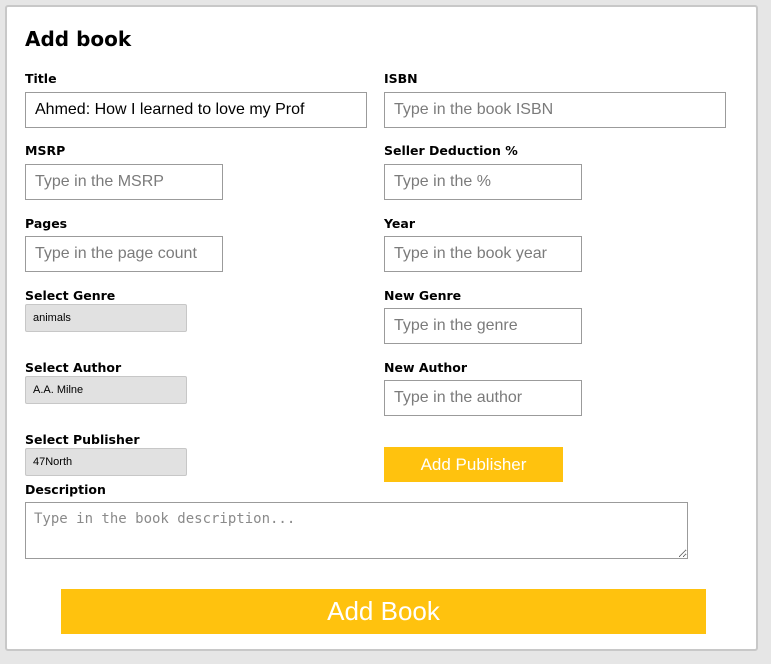  Describe the element at coordinates (451, 150) in the screenshot. I see `seller-deduction-label: Seller Deduction %` at that location.